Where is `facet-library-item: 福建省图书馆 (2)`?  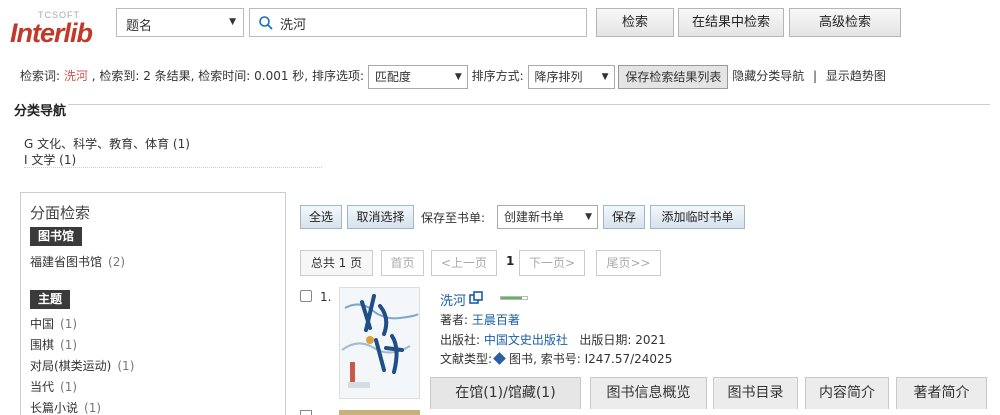 facet-library-item: 福建省图书馆 (2) is located at coordinates (77, 261).